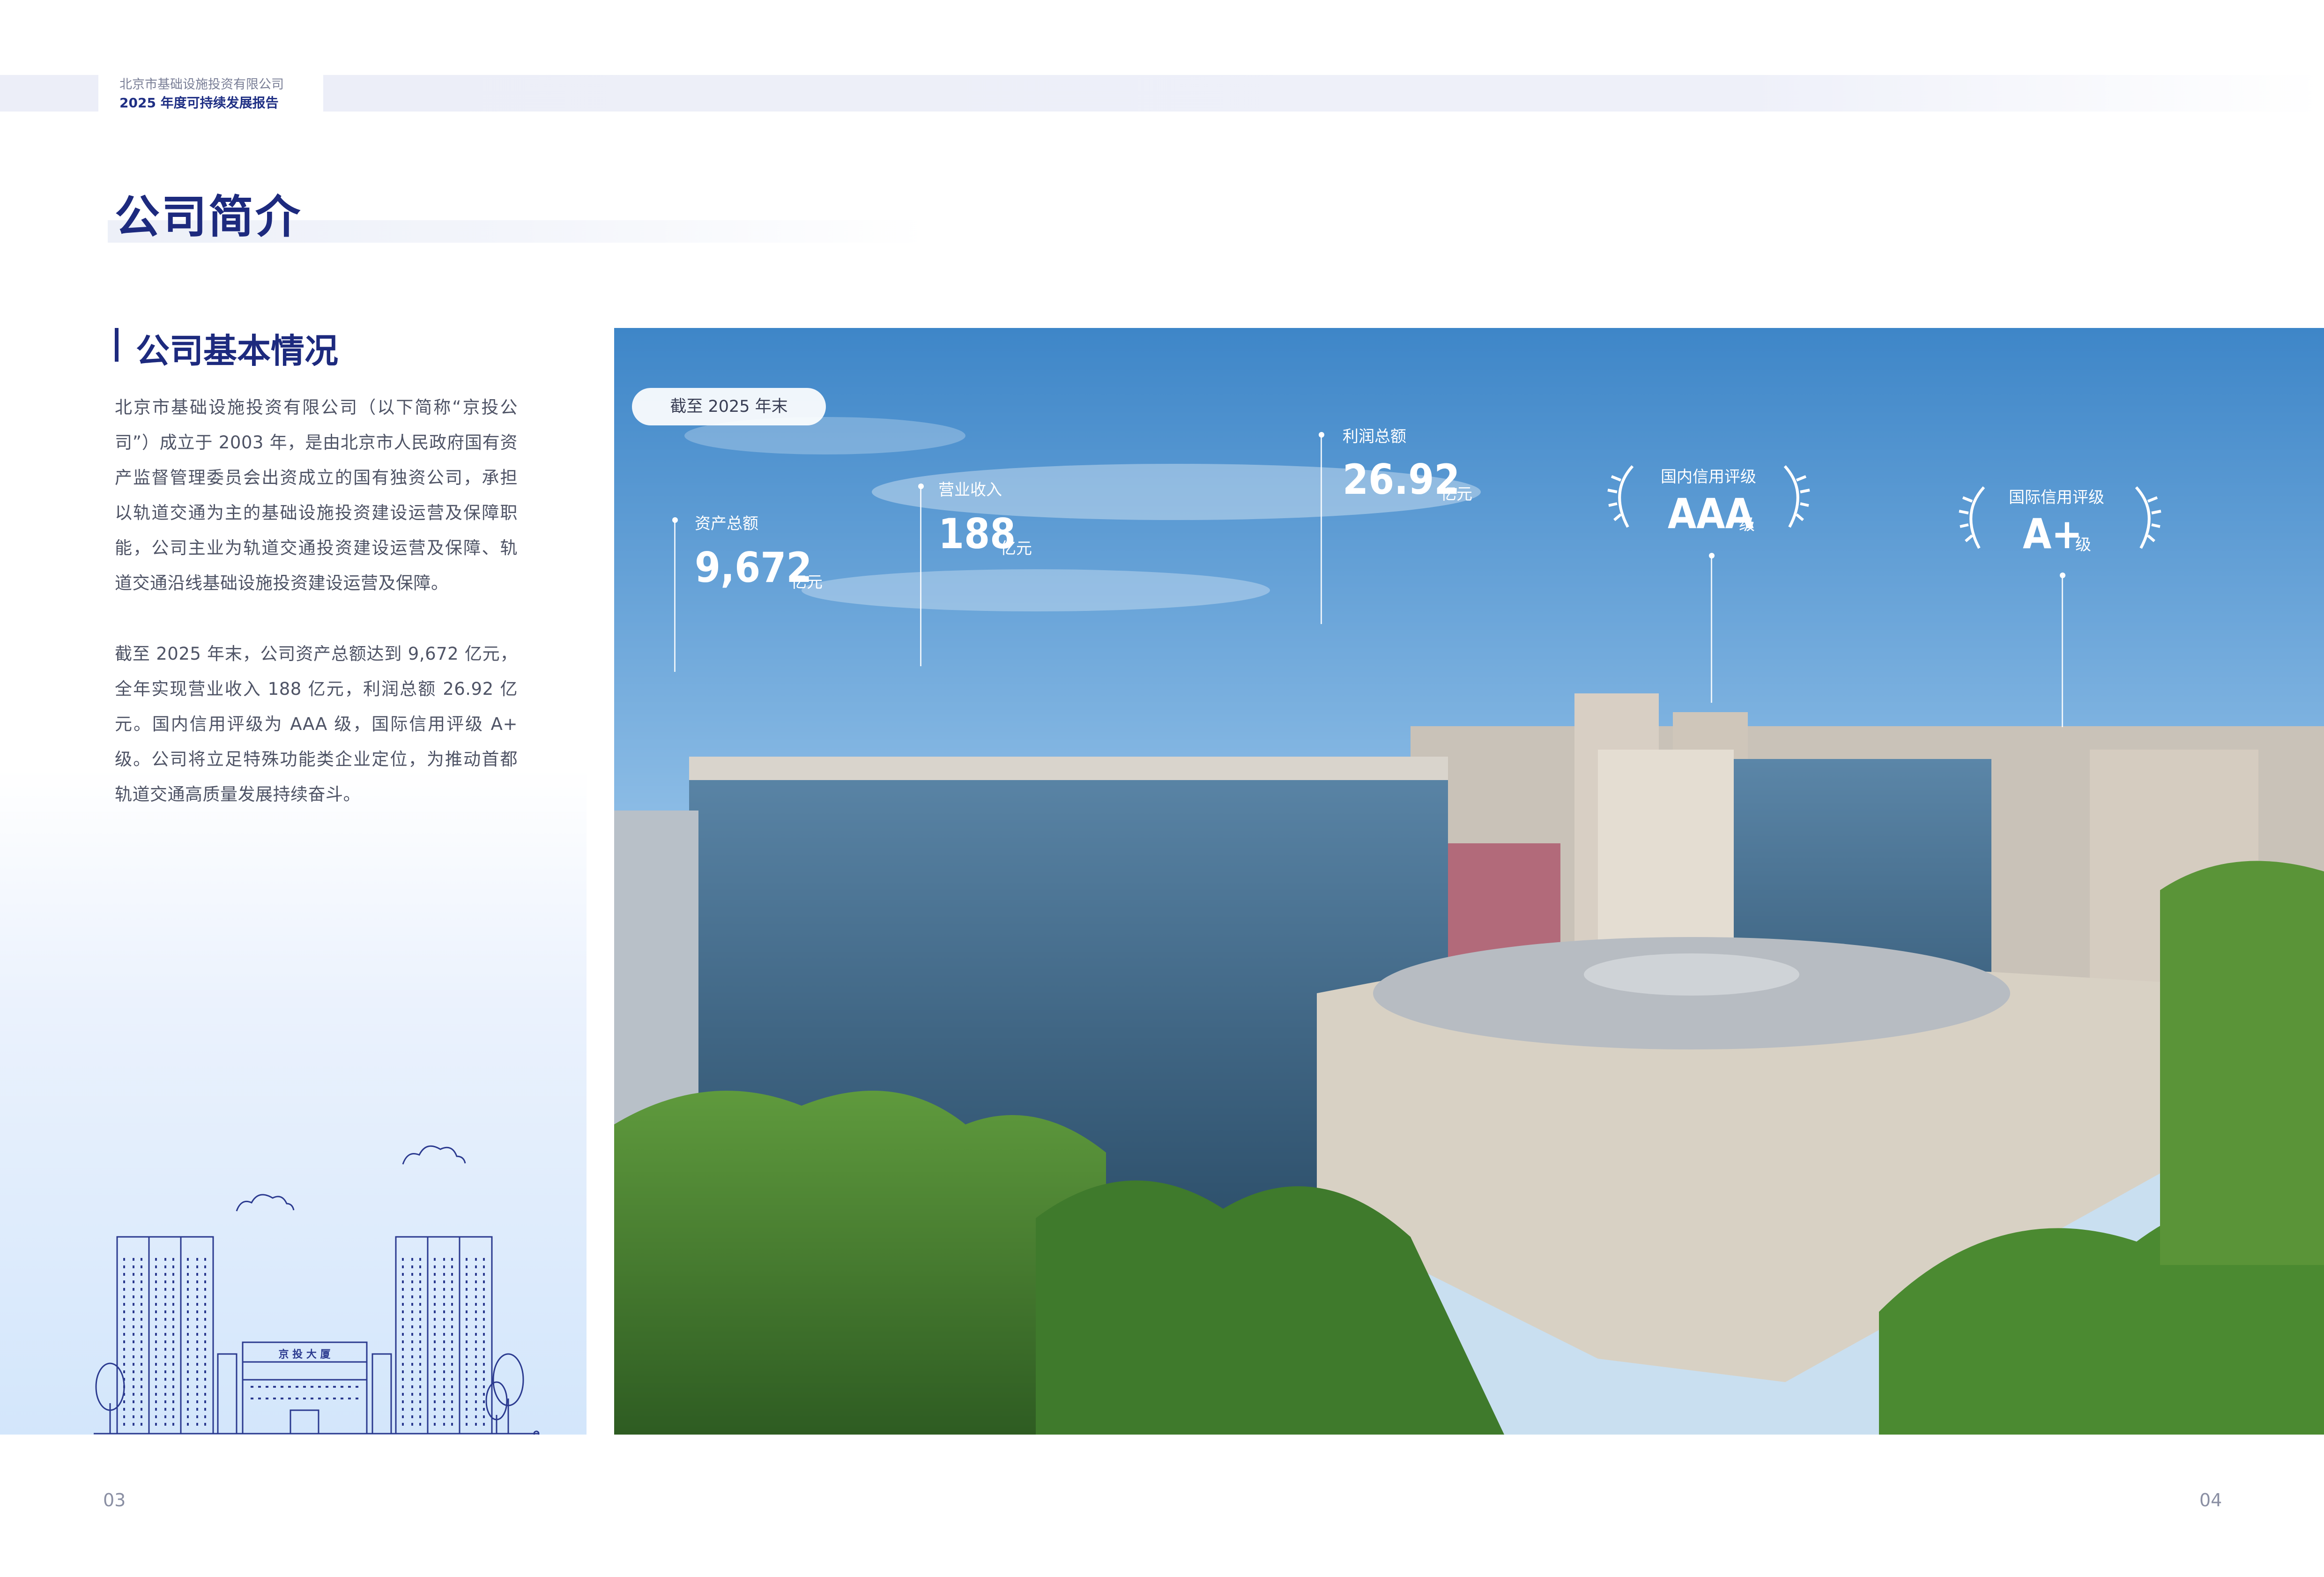  Describe the element at coordinates (1747, 525) in the screenshot. I see `domestic-rating-unit: 级` at that location.